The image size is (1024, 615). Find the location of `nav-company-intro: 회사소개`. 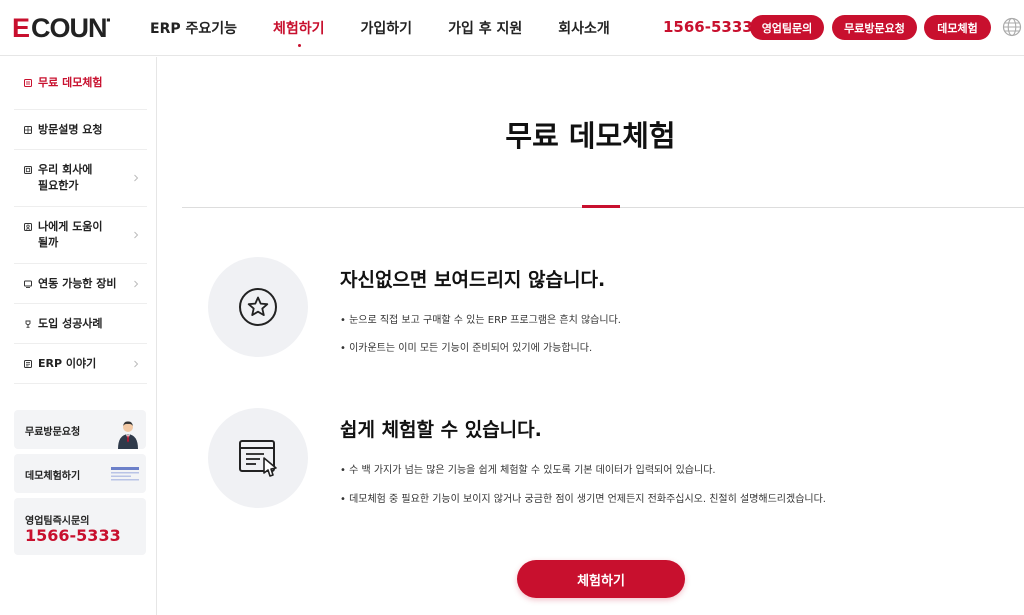

nav-company-intro: 회사소개 is located at coordinates (584, 28).